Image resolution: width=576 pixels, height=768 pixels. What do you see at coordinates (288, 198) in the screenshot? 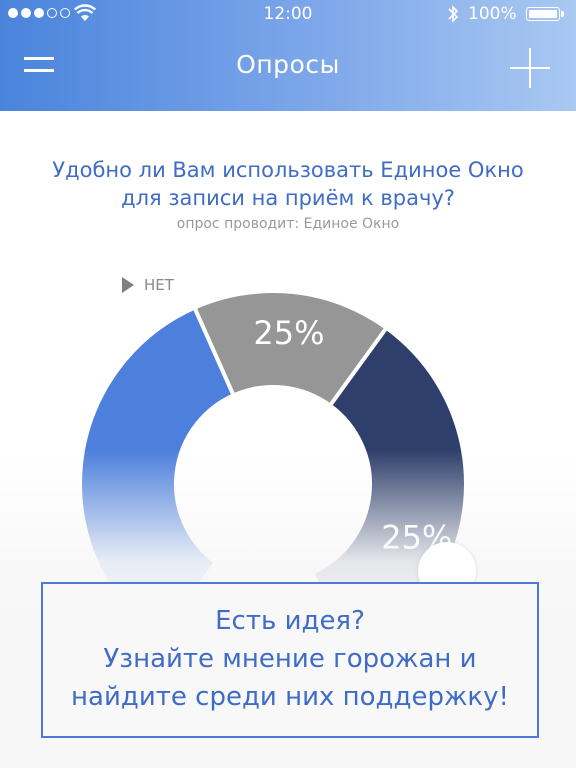
I see `poll-question-line2: для записи на приём к врачу?` at bounding box center [288, 198].